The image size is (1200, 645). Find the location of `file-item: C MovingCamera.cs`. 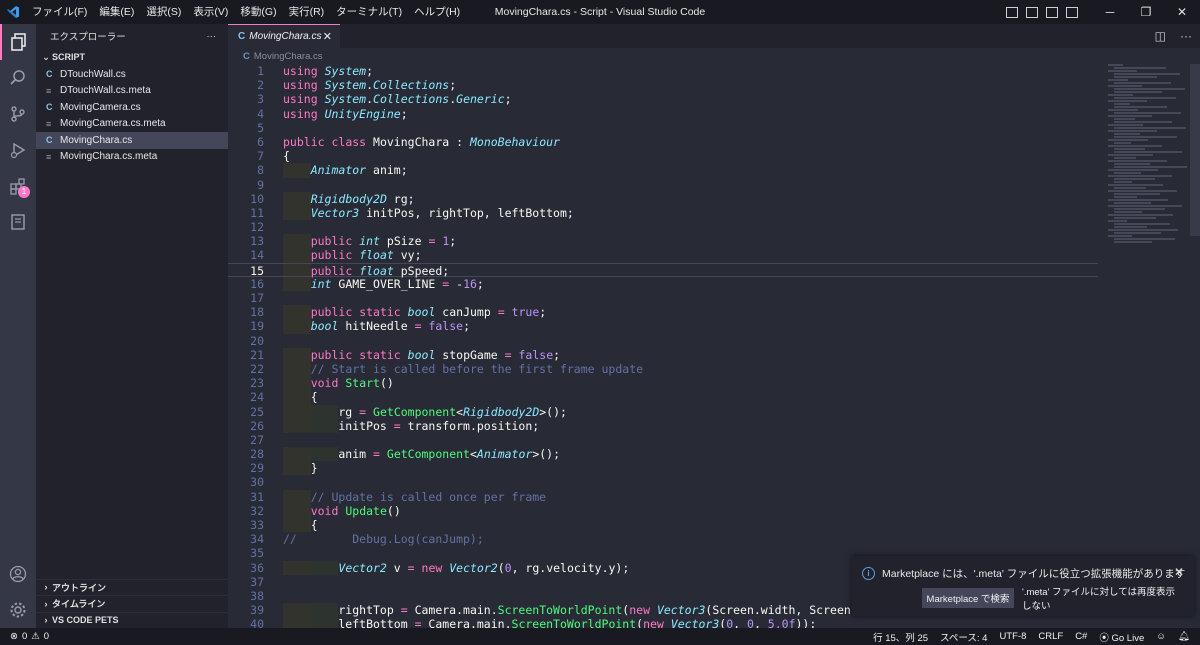

file-item: C MovingCamera.cs is located at coordinates (132, 107).